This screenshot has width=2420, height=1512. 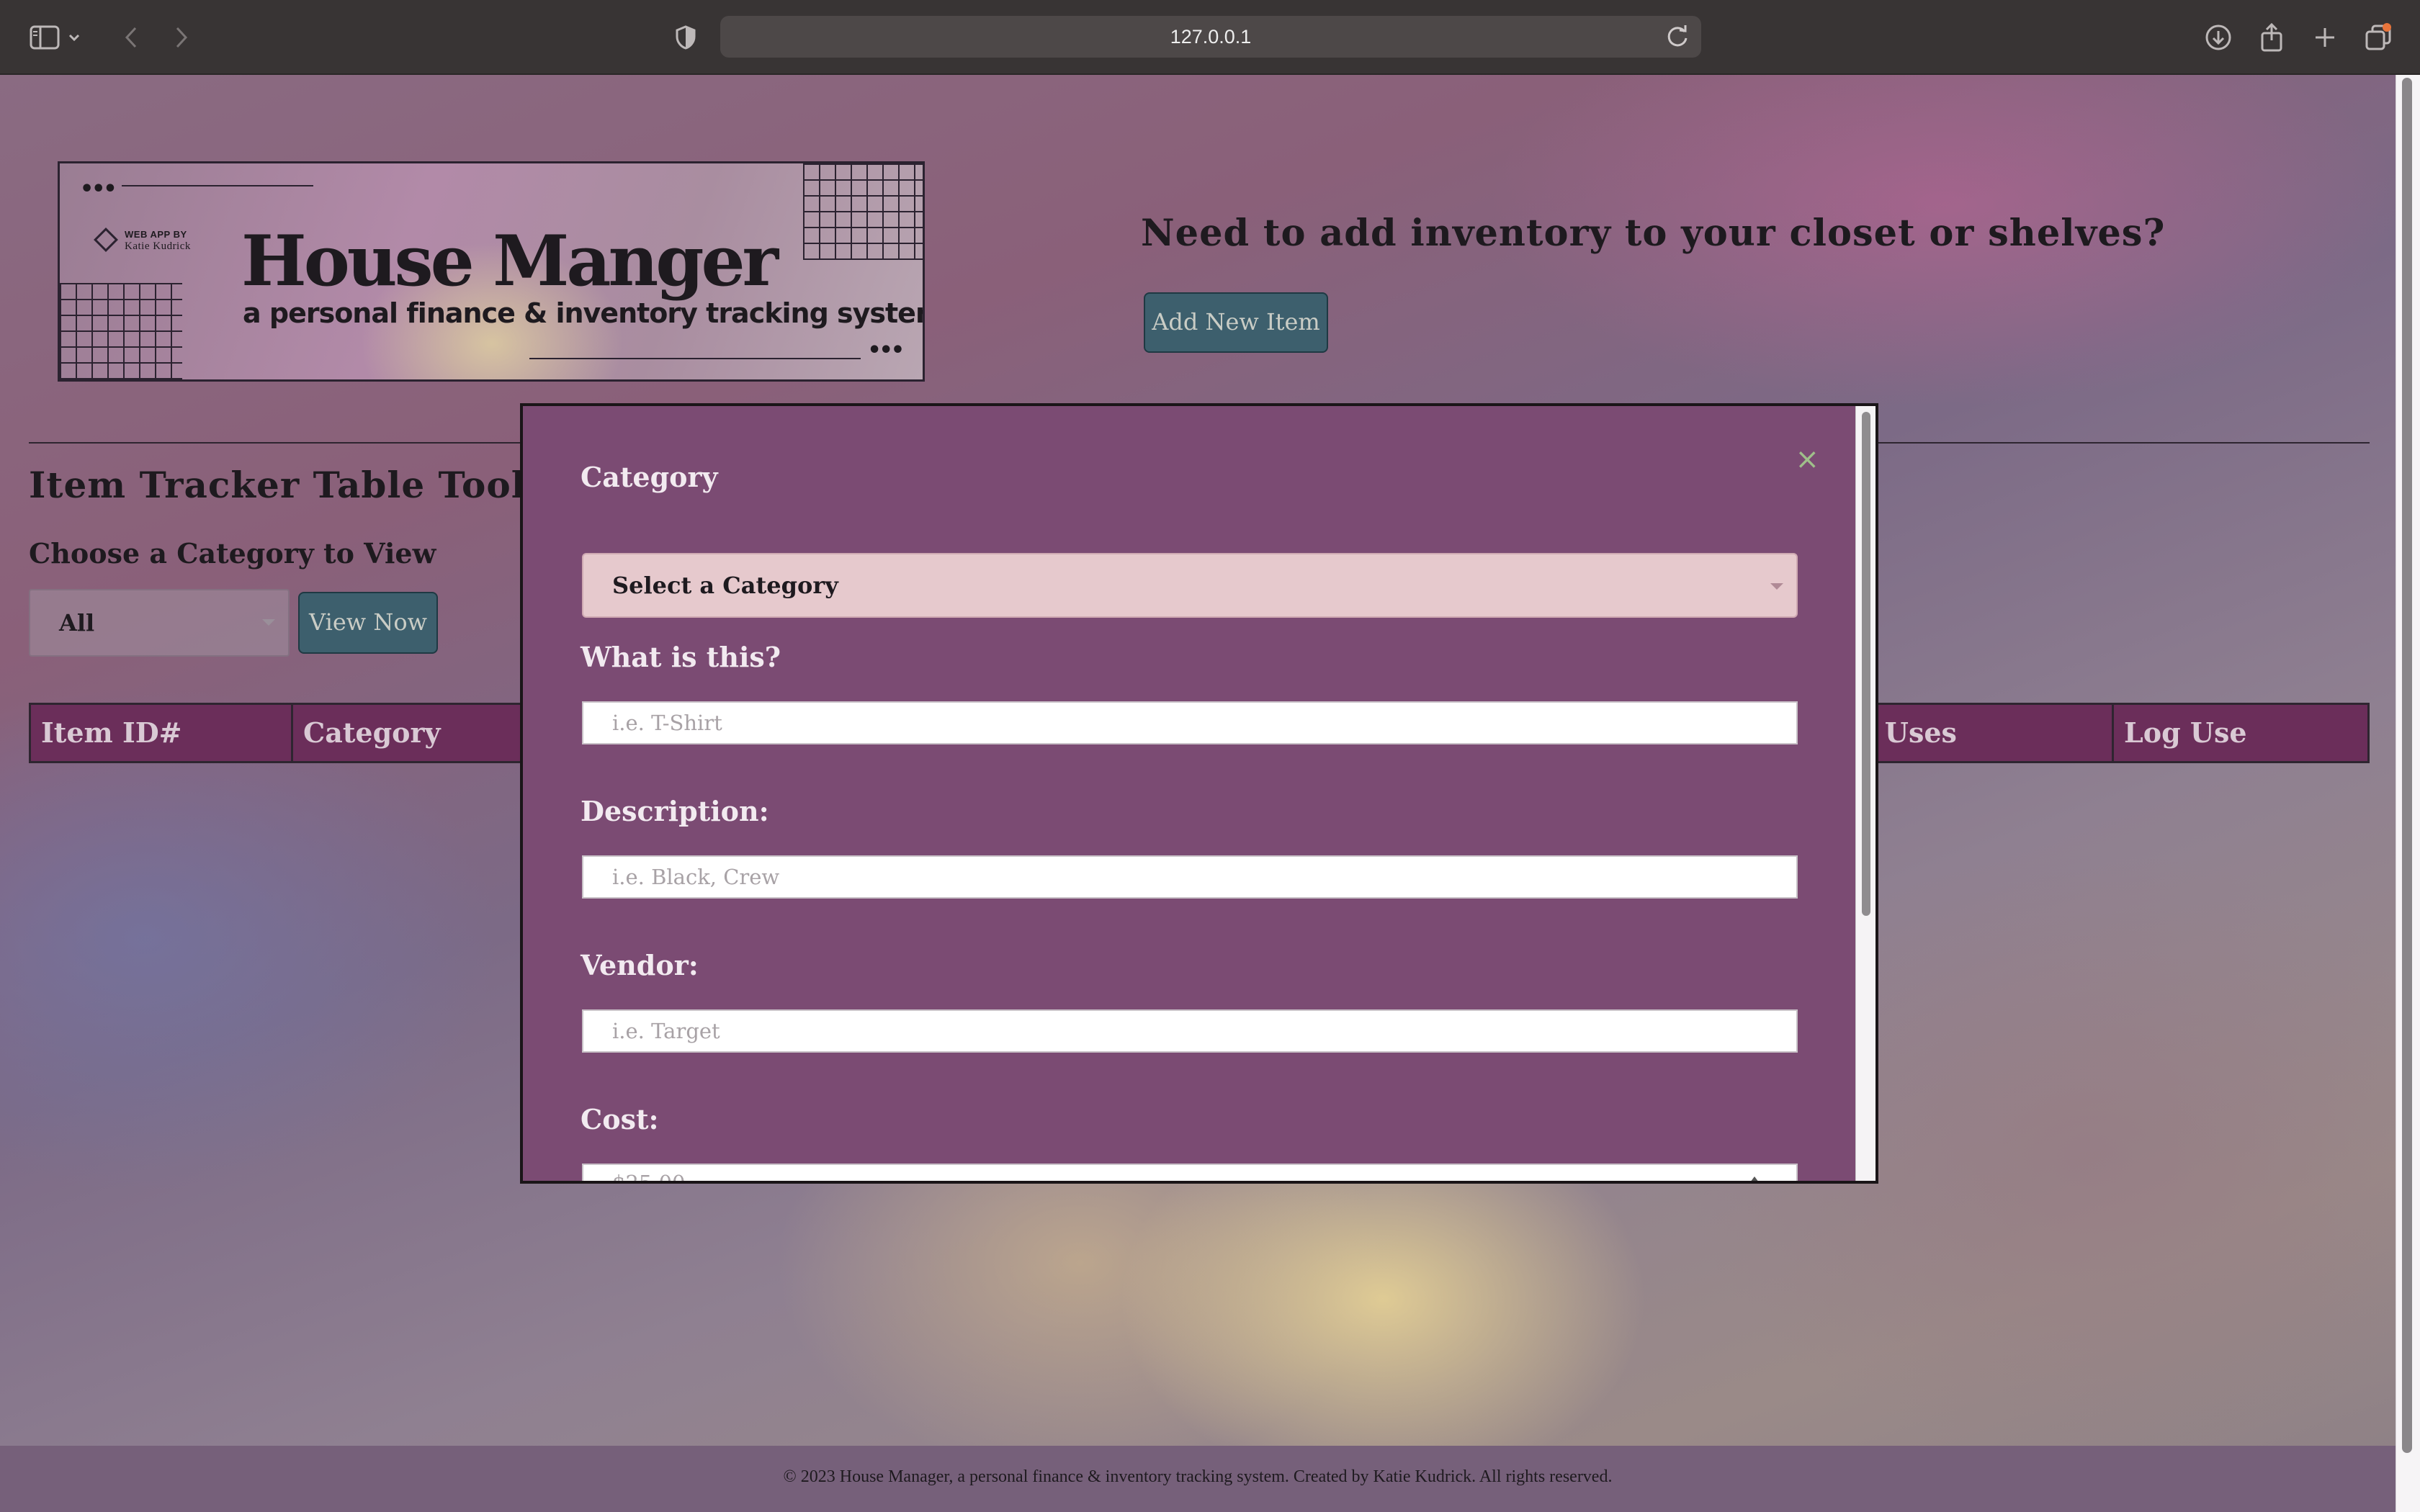 What do you see at coordinates (277, 485) in the screenshot?
I see `tracker-title: Item Tracker Table Tool` at bounding box center [277, 485].